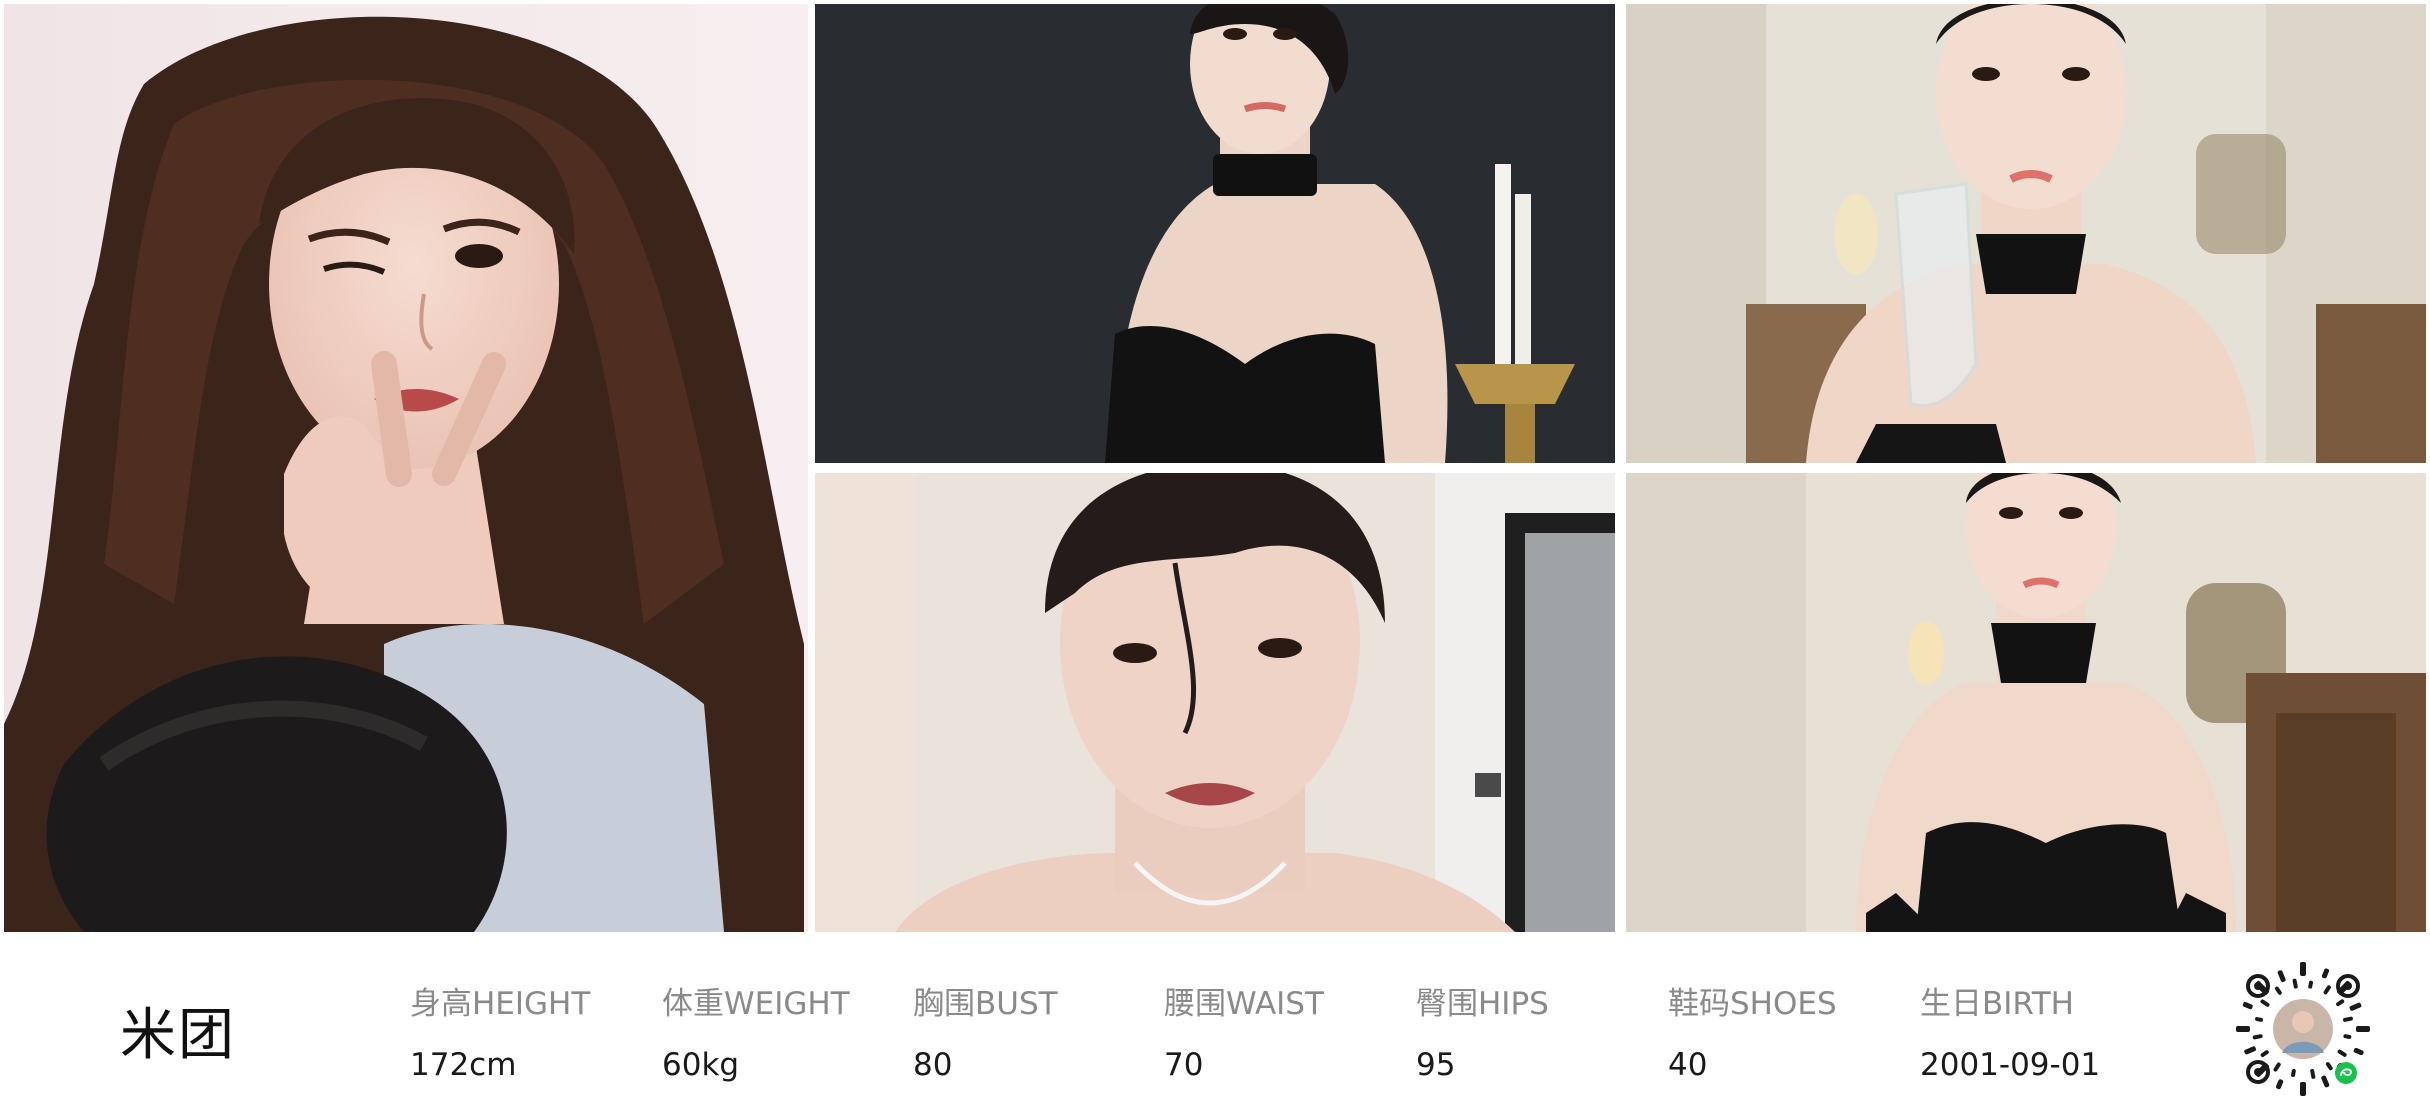 The image size is (2430, 1116). I want to click on stat-bust-value: 80, so click(933, 1065).